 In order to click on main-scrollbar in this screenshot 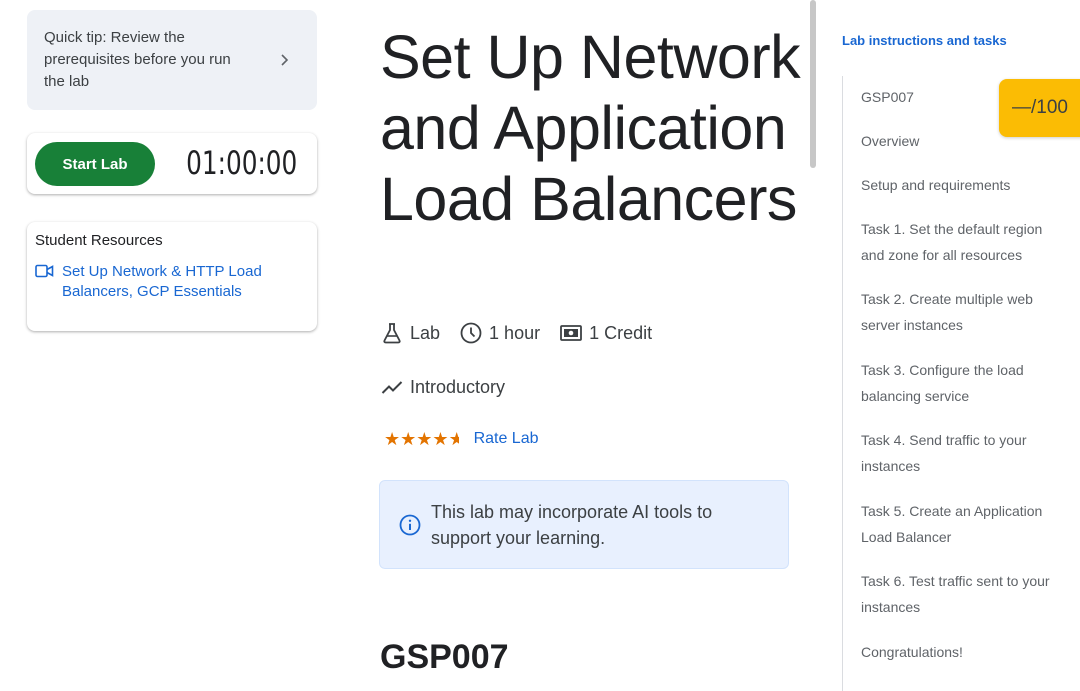, I will do `click(813, 84)`.